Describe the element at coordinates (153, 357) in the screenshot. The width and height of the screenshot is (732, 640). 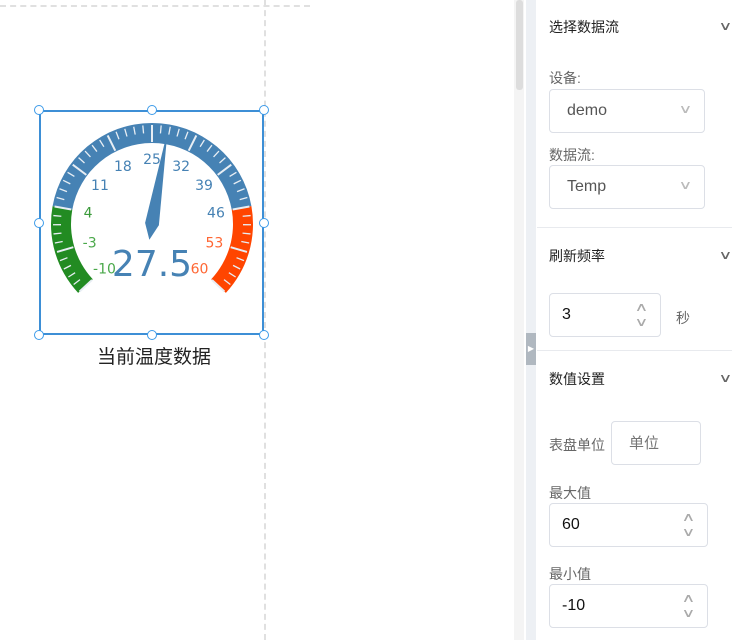
I see `widget-caption: 当前温度数据` at that location.